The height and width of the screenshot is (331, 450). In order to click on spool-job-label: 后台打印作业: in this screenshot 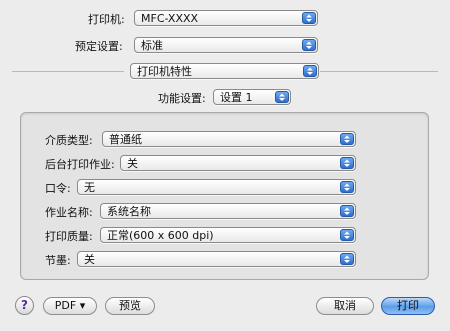, I will do `click(80, 164)`.